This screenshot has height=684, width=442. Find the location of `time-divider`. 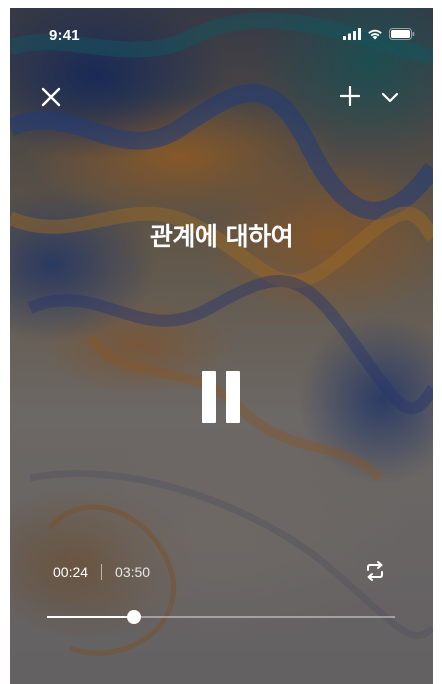

time-divider is located at coordinates (102, 572).